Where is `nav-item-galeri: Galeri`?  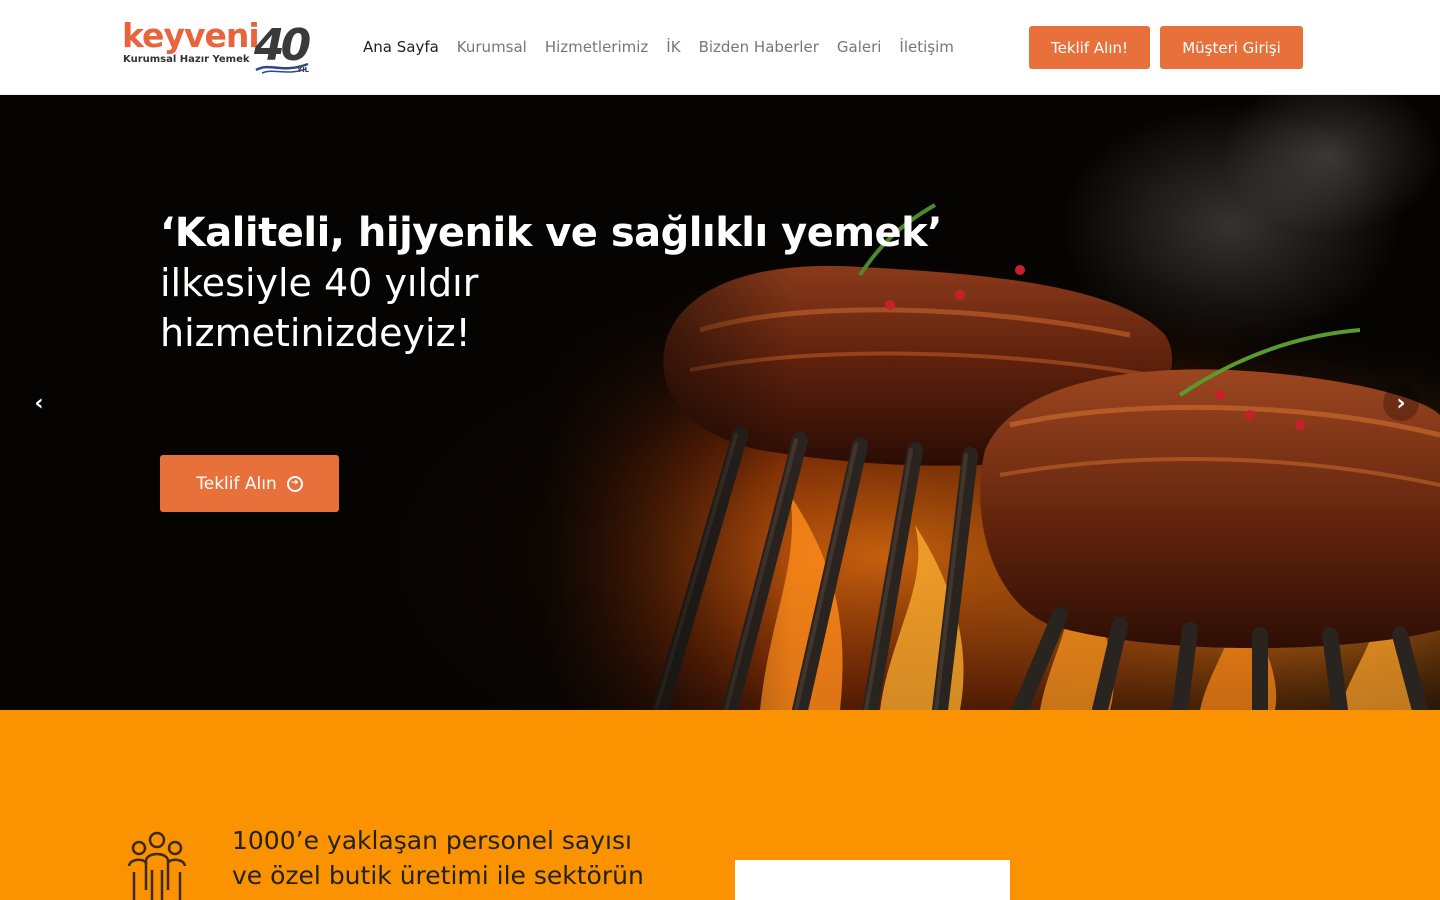 nav-item-galeri: Galeri is located at coordinates (859, 47).